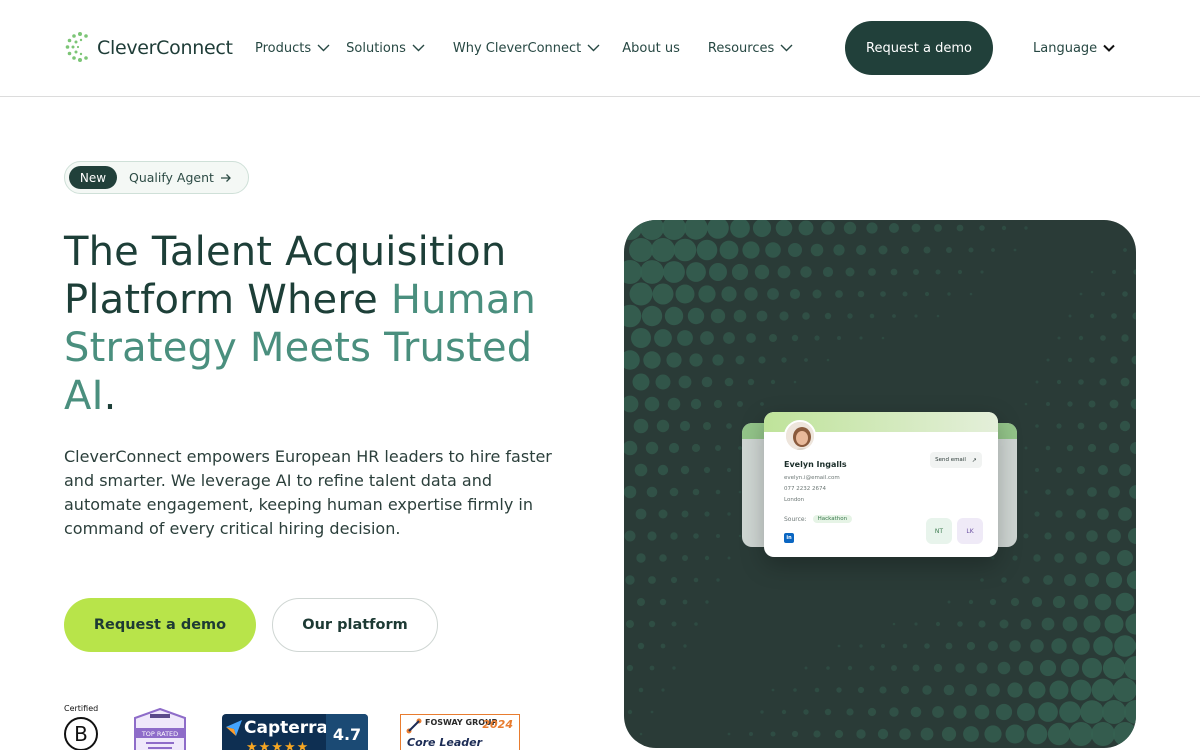 The width and height of the screenshot is (1200, 750). I want to click on announcement-badge: New Qualify Agent, so click(156, 177).